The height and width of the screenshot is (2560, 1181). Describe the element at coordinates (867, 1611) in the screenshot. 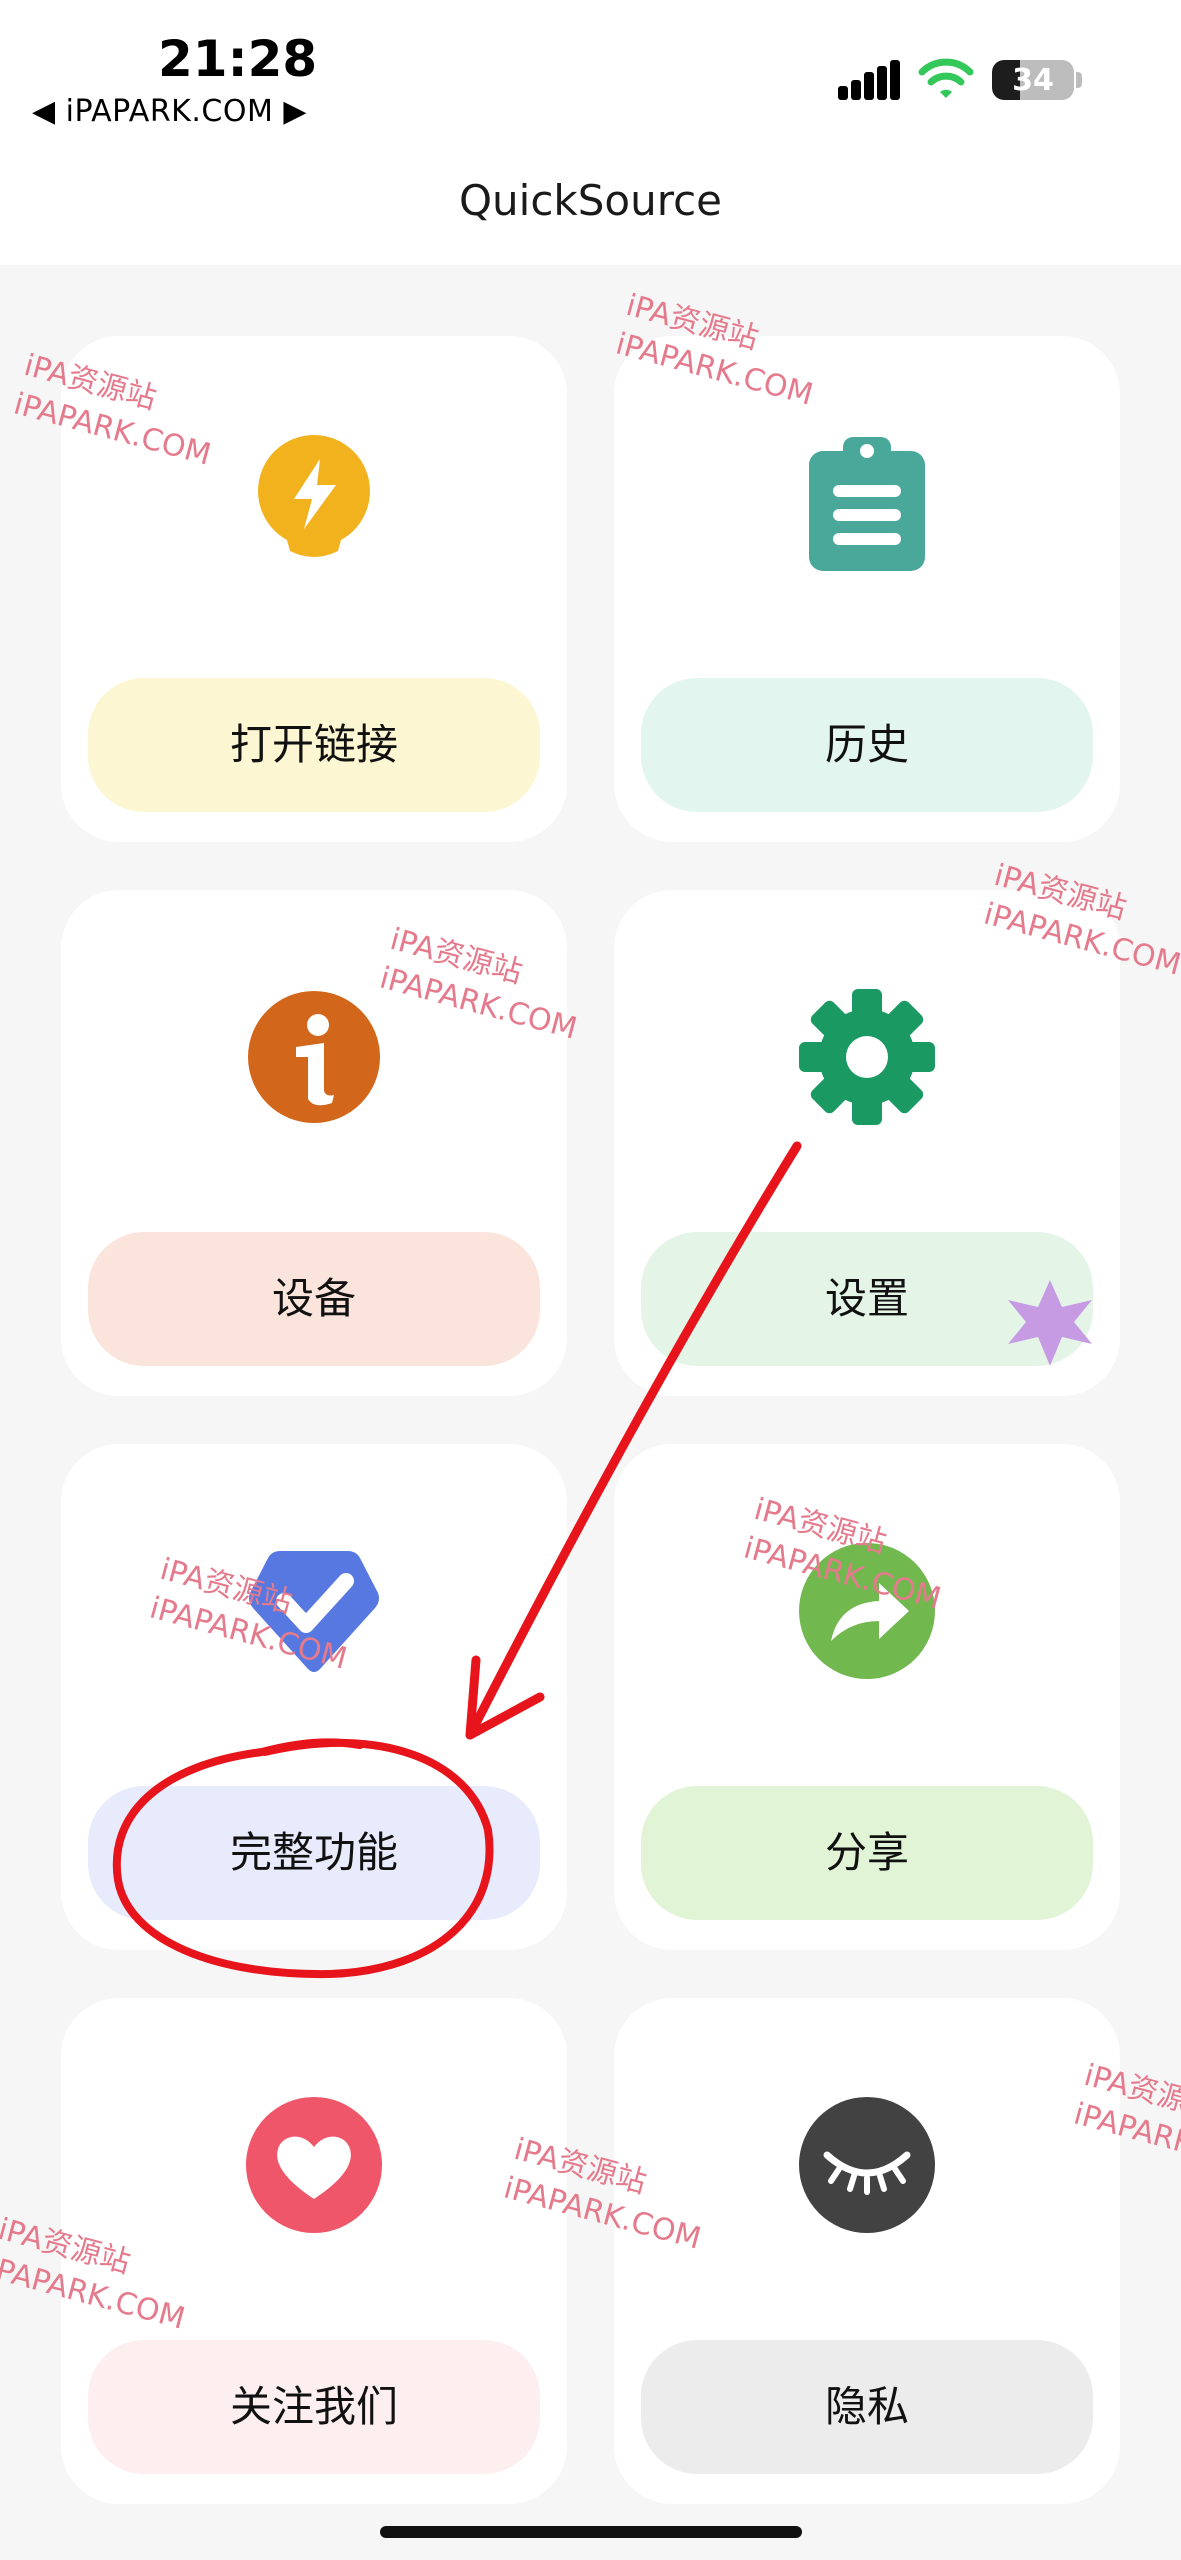

I see `share-arrow-icon` at that location.